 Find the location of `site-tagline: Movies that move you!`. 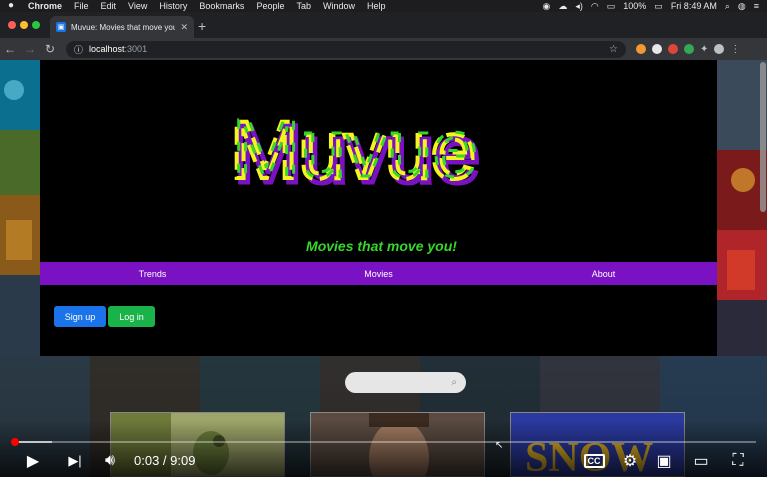

site-tagline: Movies that move you! is located at coordinates (381, 246).